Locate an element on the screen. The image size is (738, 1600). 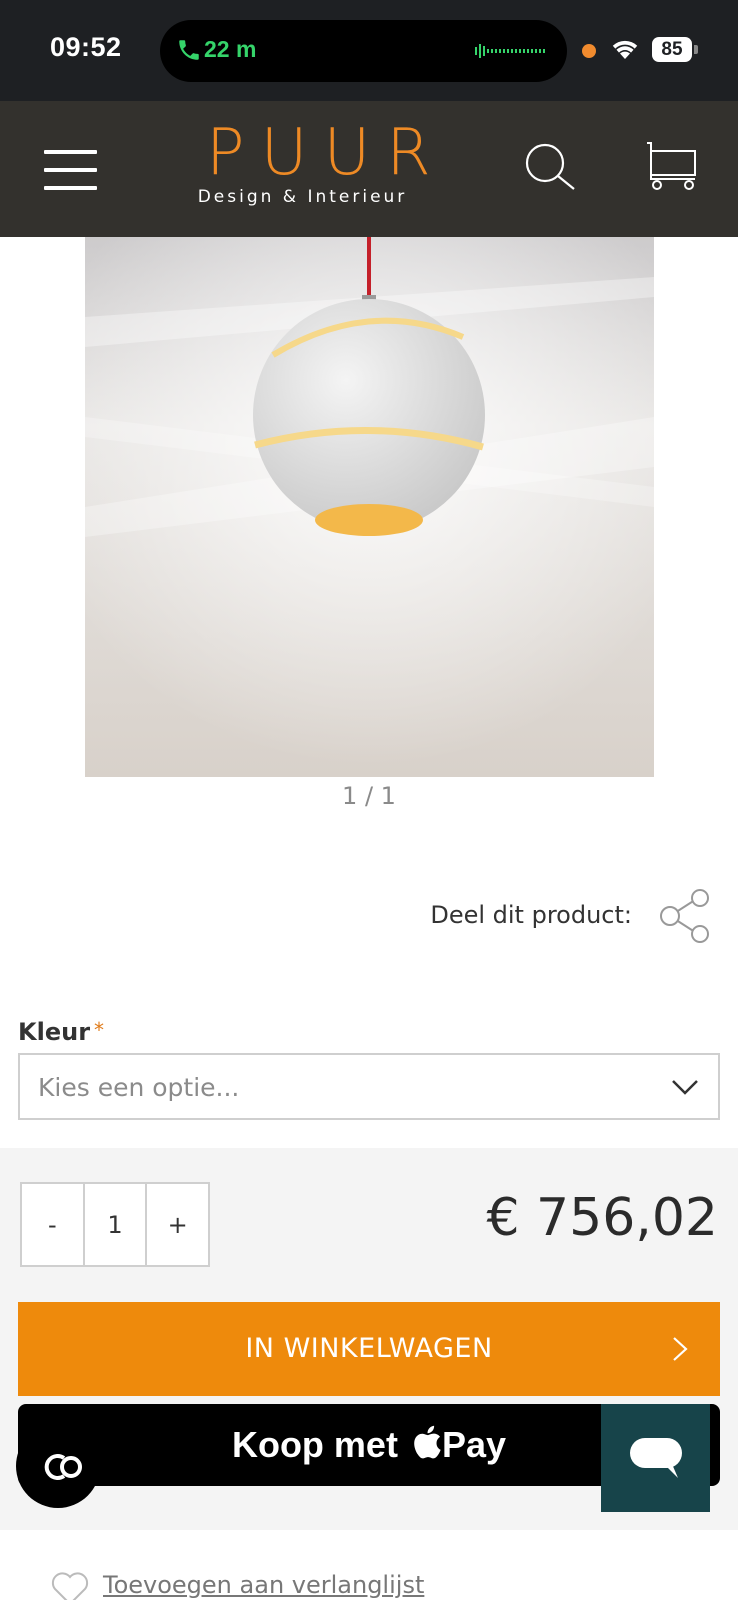
chat-button is located at coordinates (655, 1458).